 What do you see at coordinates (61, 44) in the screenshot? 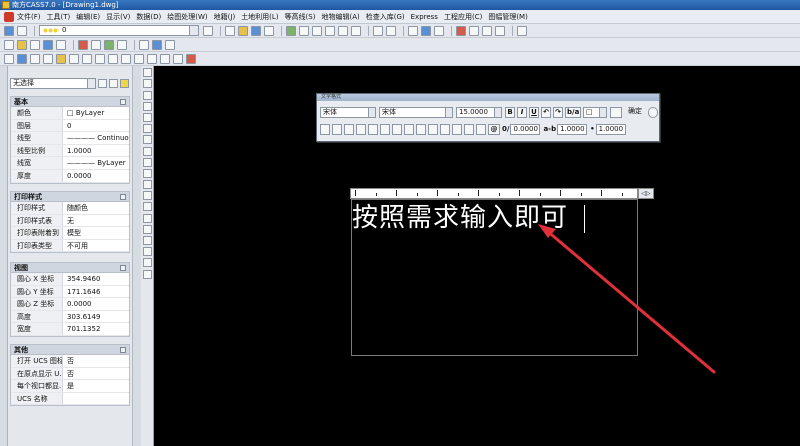
I see `rectangle-icon` at bounding box center [61, 44].